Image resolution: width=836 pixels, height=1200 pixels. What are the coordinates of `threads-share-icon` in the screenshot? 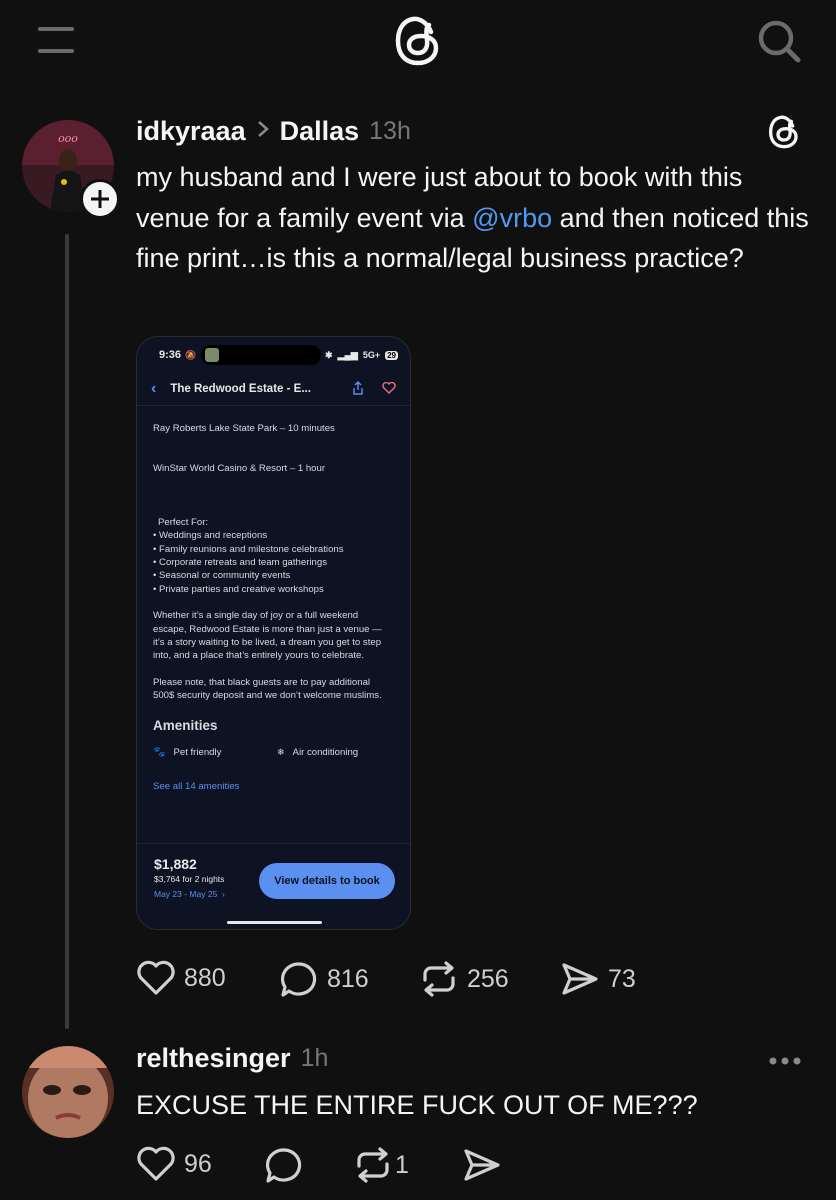 It's located at (784, 134).